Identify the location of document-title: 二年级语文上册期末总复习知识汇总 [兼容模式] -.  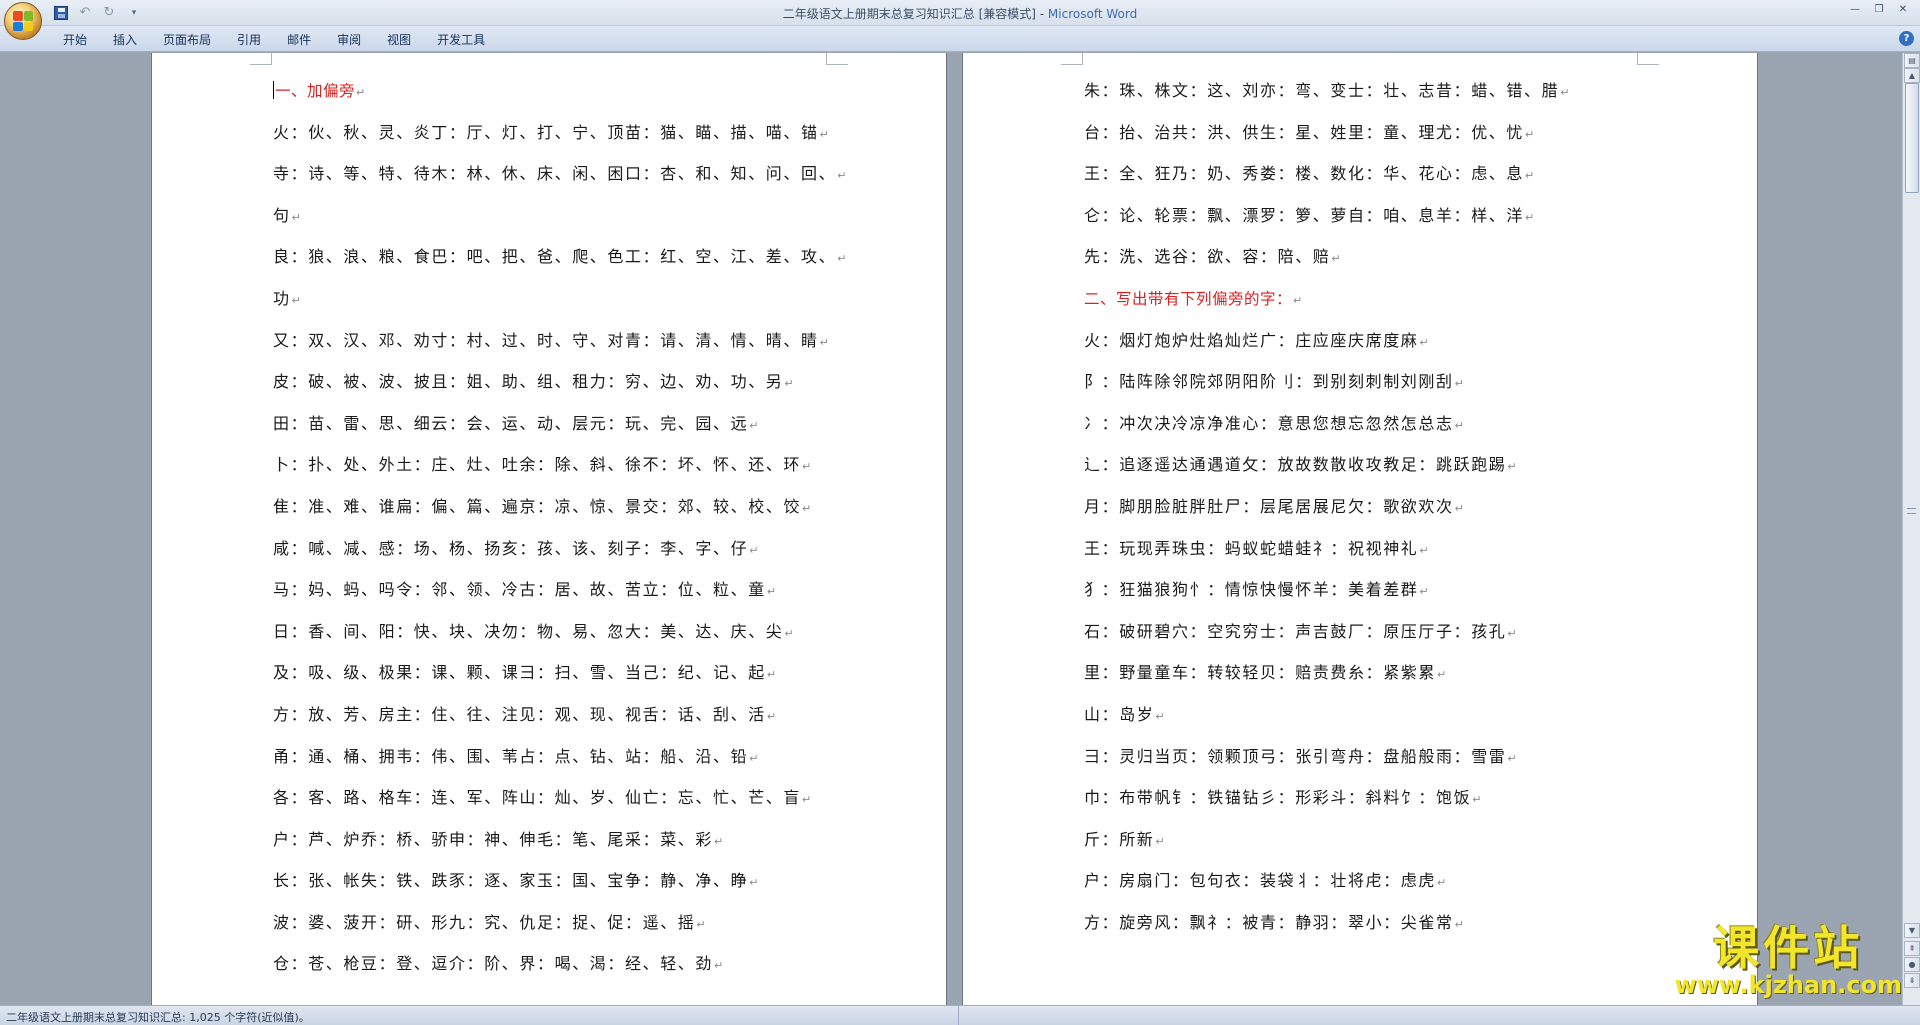
(915, 14).